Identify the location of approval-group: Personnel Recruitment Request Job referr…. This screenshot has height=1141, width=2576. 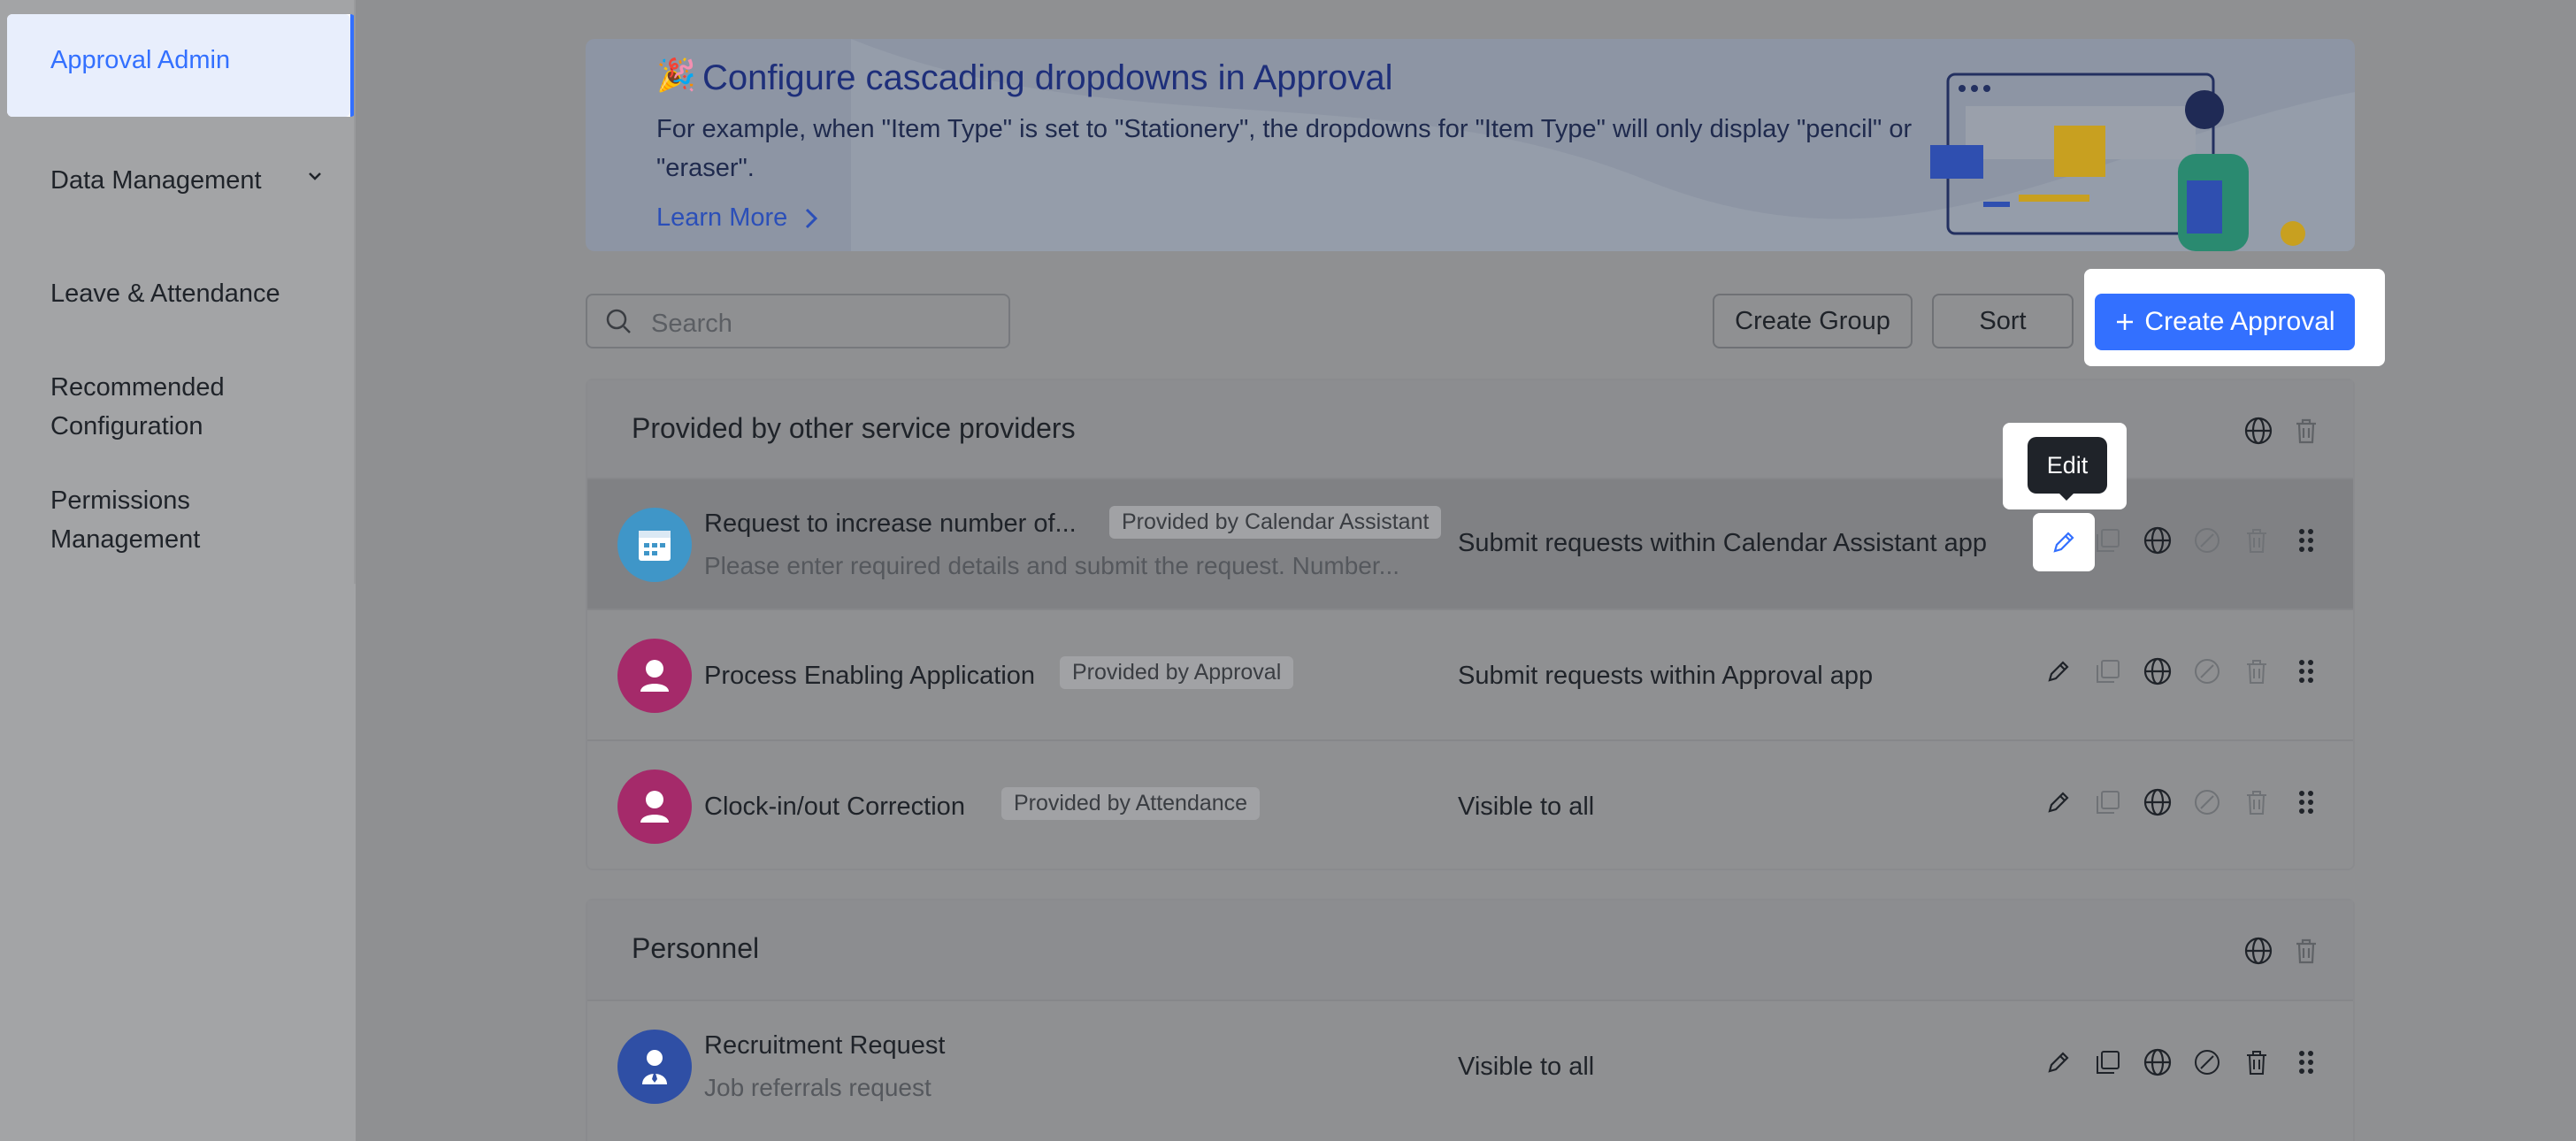
(1470, 1020).